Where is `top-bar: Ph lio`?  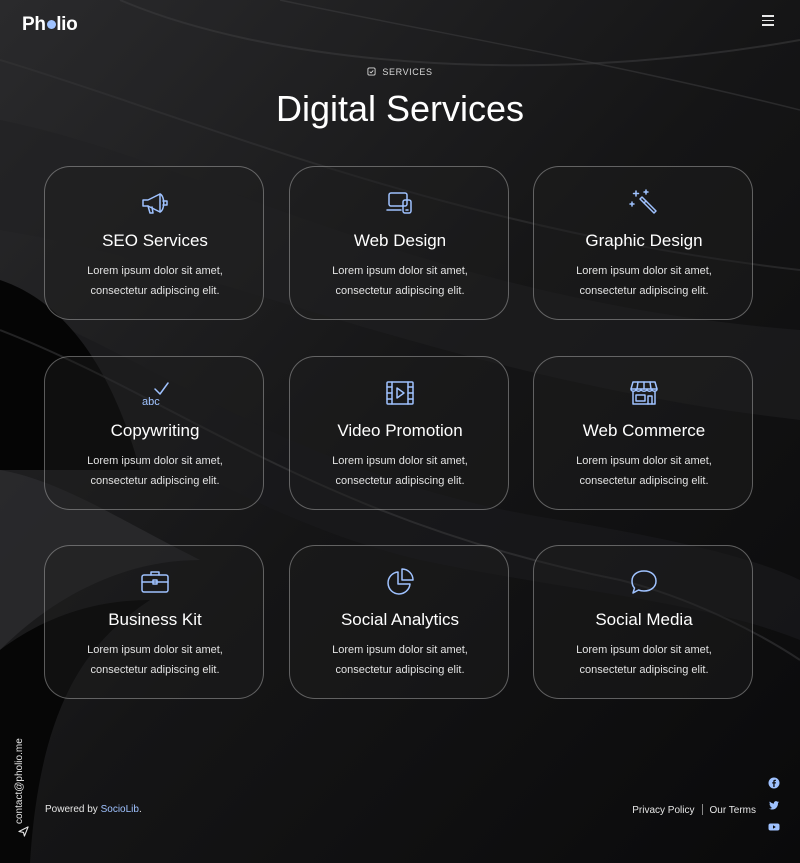
top-bar: Ph lio is located at coordinates (400, 24).